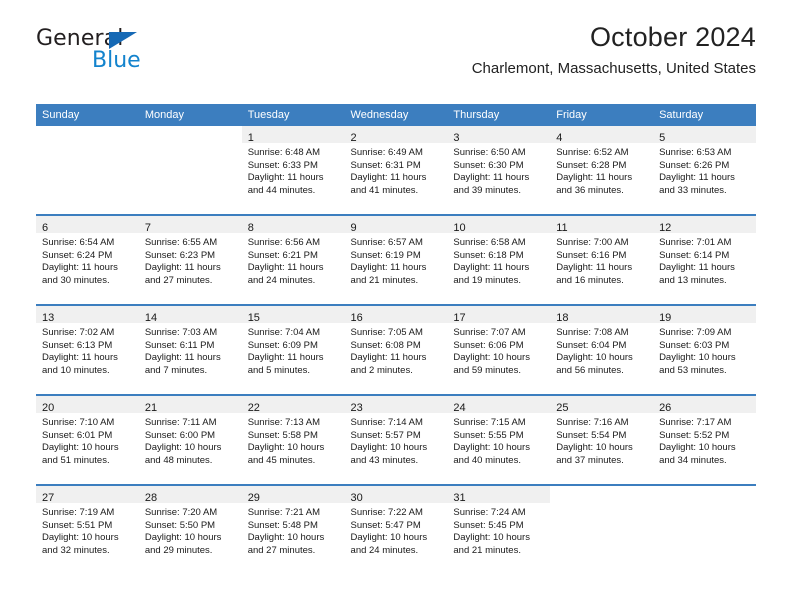  I want to click on daylight-duration-line2: and 29 minutes., so click(178, 550).